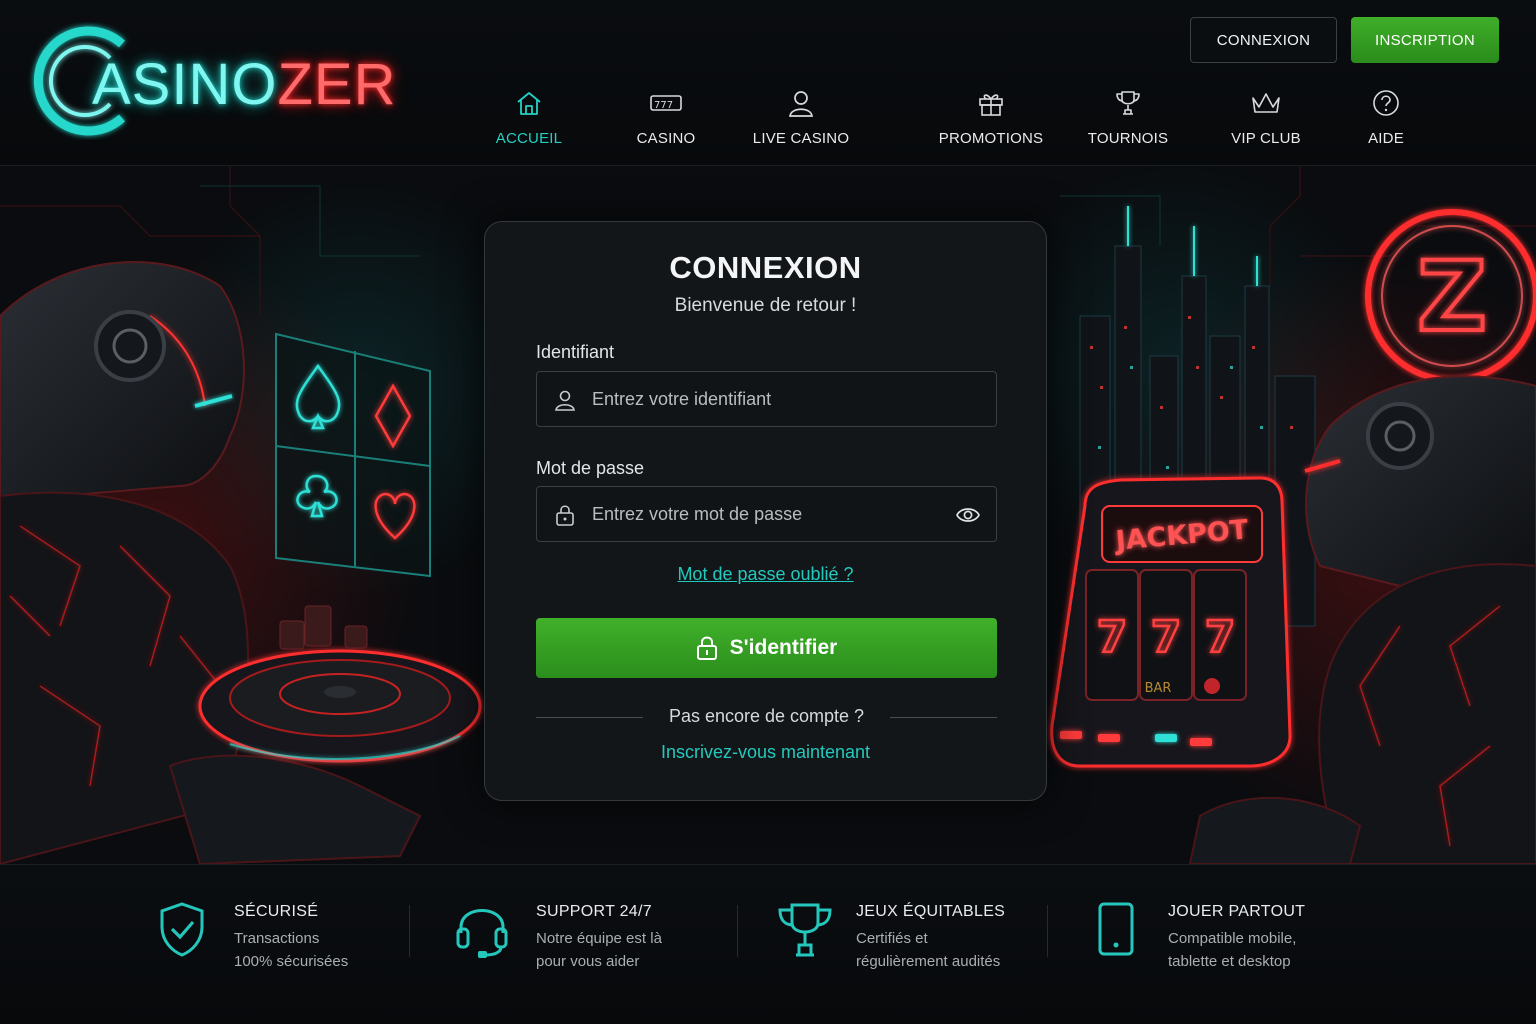 This screenshot has width=1536, height=1024. I want to click on submit-label: S'identifier, so click(783, 647).